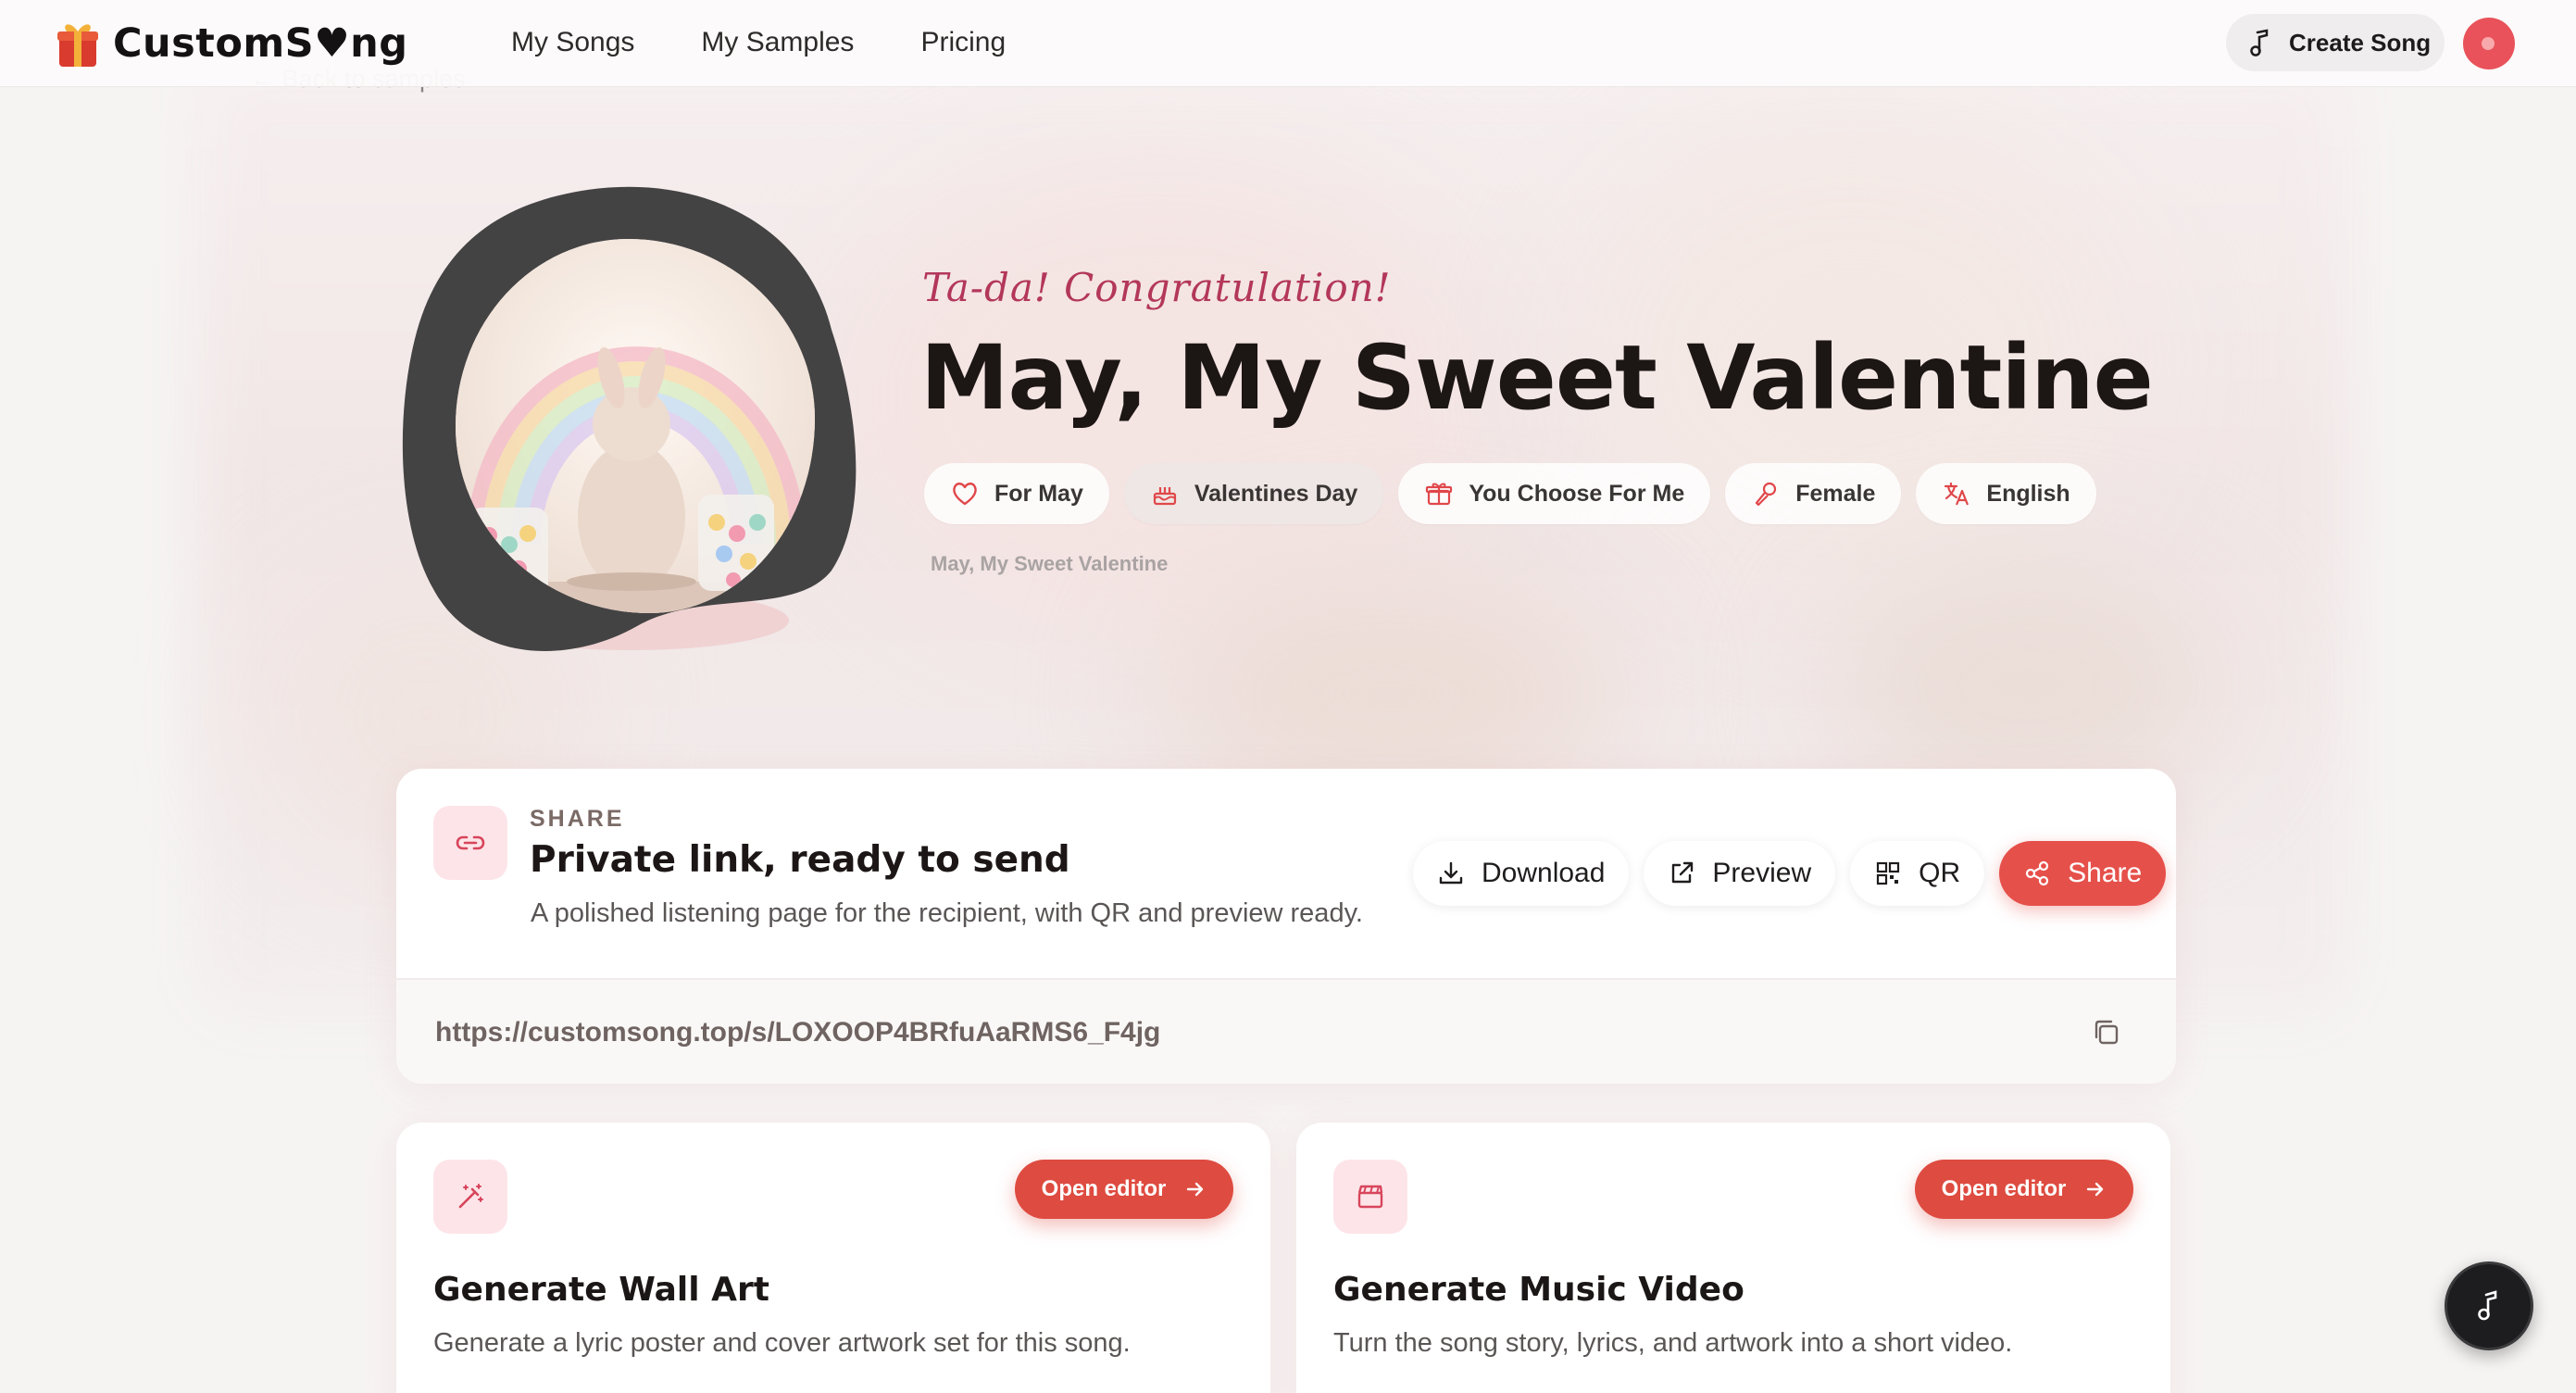 Image resolution: width=2576 pixels, height=1393 pixels. I want to click on share-icon, so click(2037, 873).